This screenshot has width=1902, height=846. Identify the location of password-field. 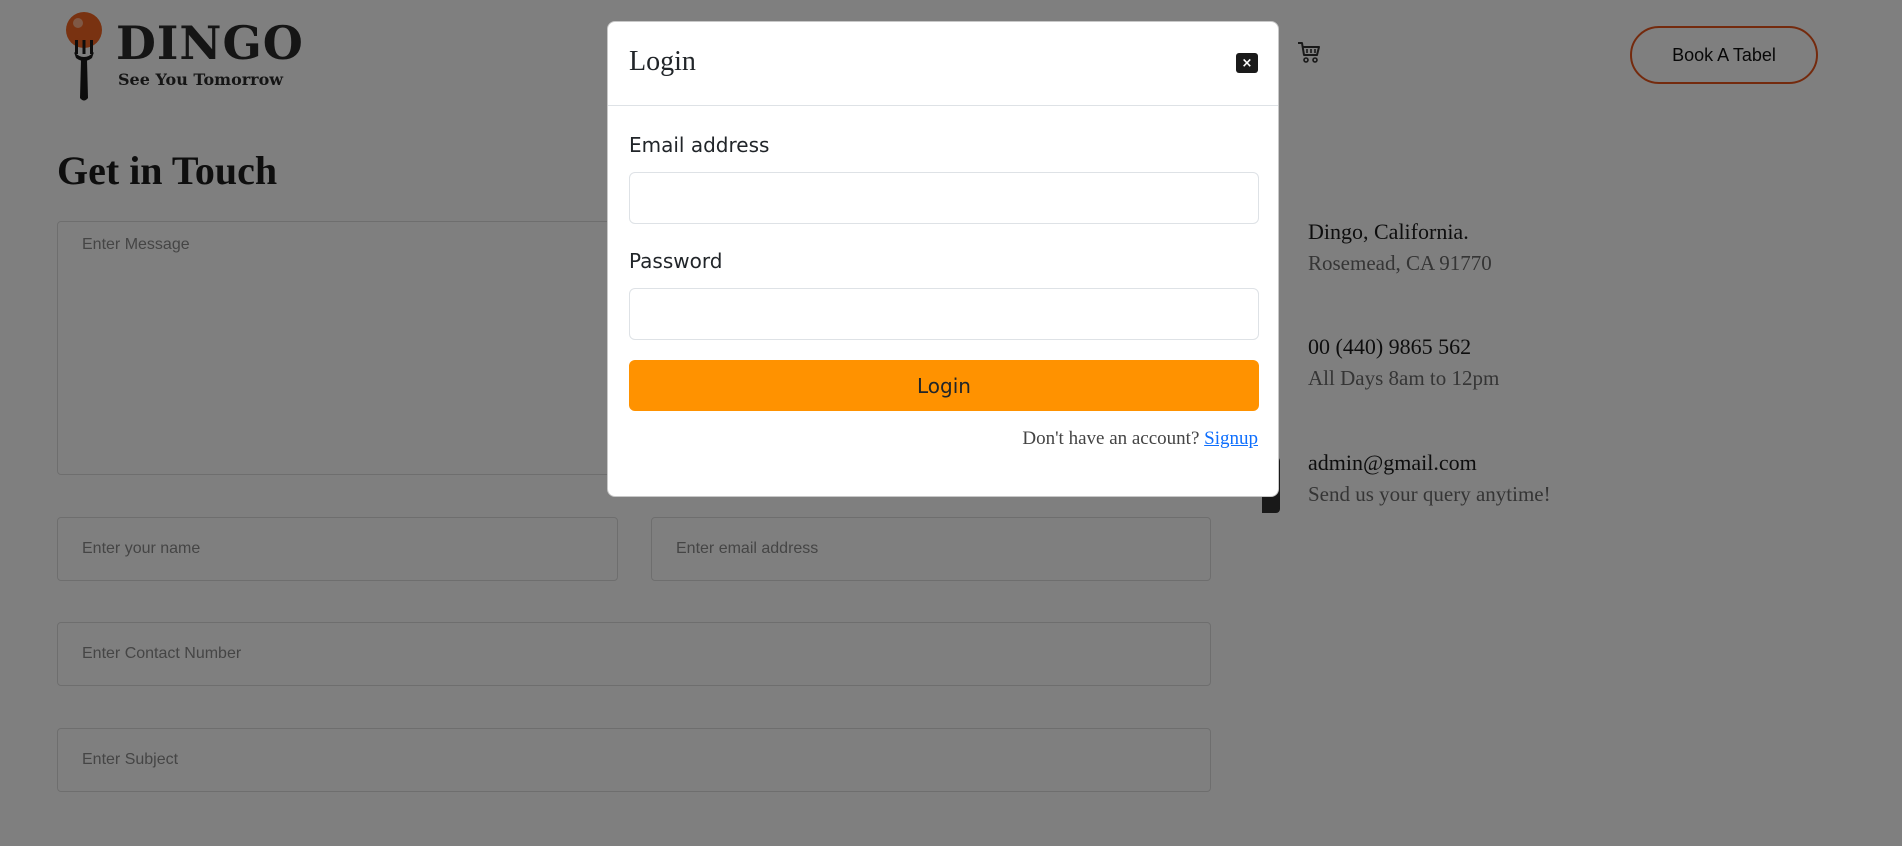
(944, 314).